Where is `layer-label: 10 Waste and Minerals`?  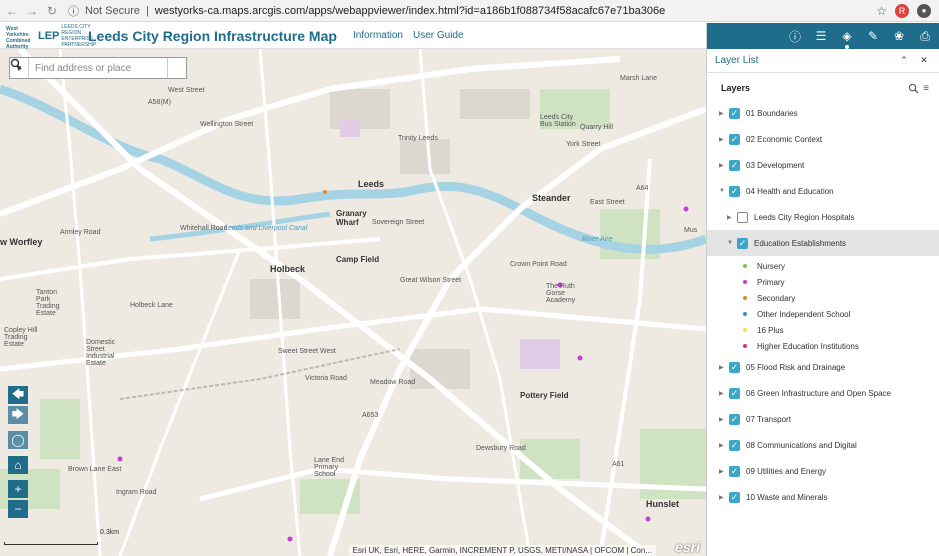
layer-label: 10 Waste and Minerals is located at coordinates (787, 497).